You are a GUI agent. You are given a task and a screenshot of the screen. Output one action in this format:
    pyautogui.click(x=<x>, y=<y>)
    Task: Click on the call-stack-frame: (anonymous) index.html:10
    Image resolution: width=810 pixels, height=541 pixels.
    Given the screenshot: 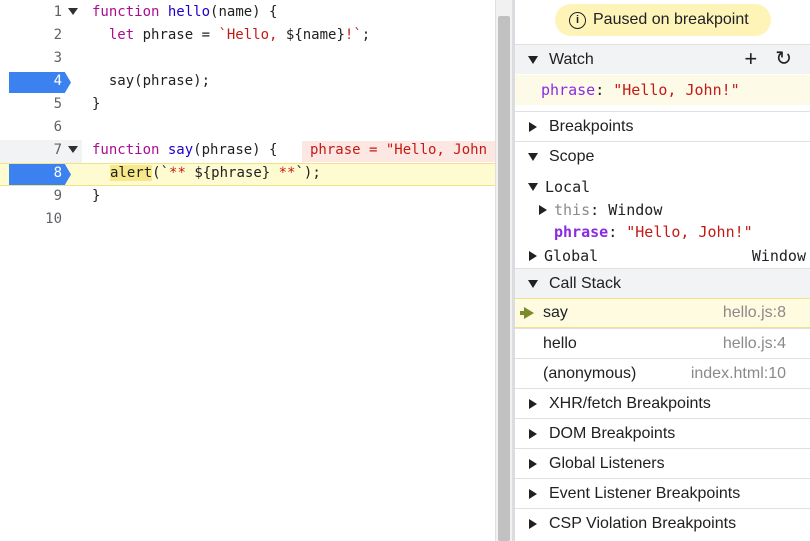 What is the action you would take?
    pyautogui.click(x=662, y=373)
    